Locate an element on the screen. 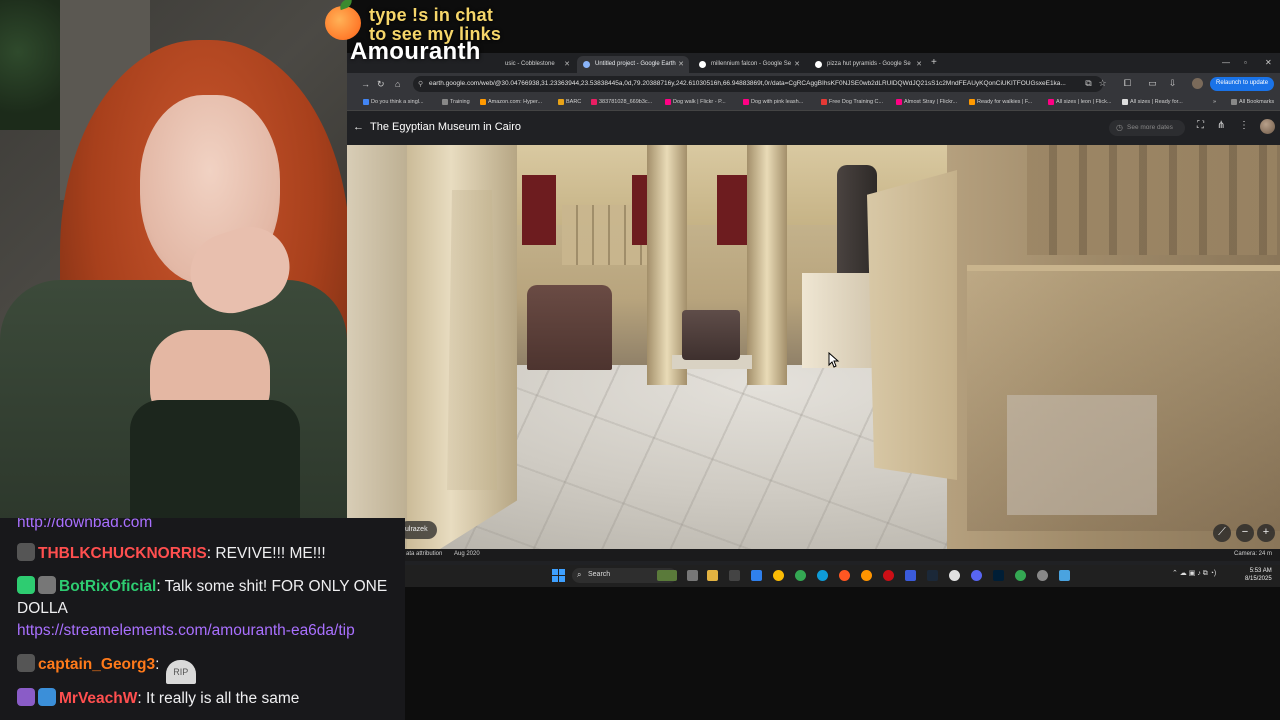 The height and width of the screenshot is (720, 1280). more-options-icon: ⋮ is located at coordinates (1244, 125).